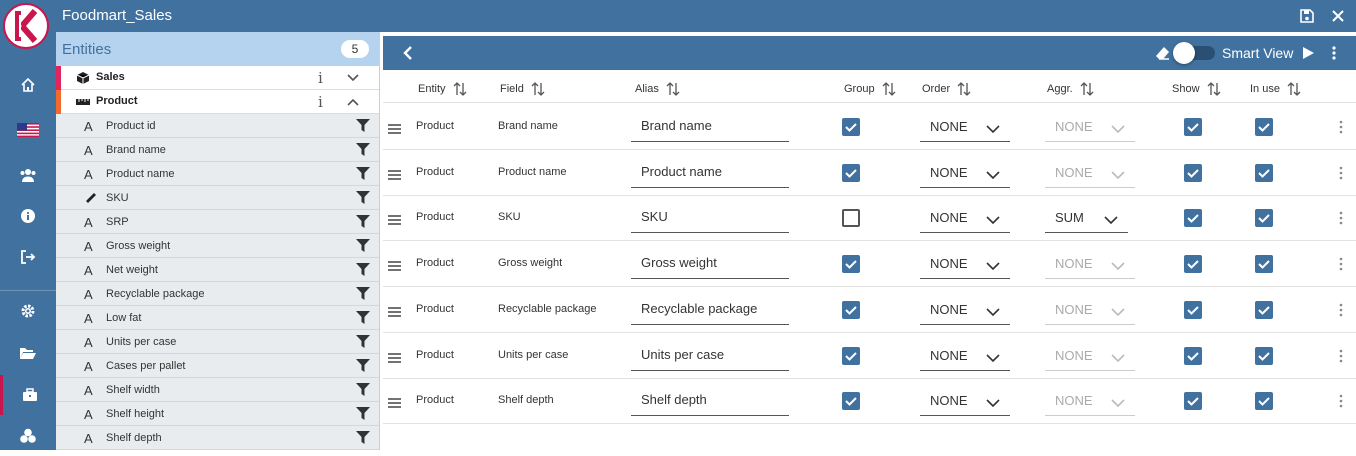 The height and width of the screenshot is (456, 1356). Describe the element at coordinates (353, 102) in the screenshot. I see `chevron-up-icon` at that location.